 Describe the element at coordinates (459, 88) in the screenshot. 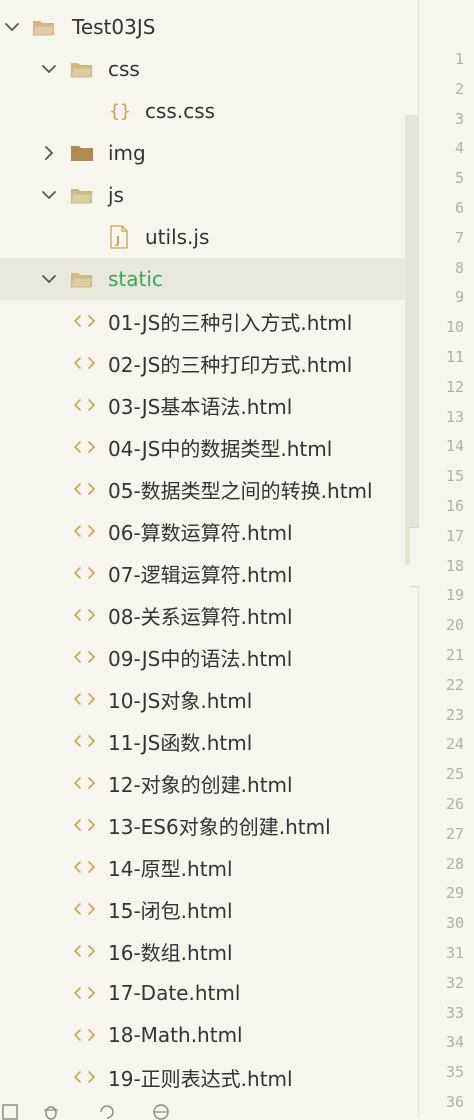

I see `line-number: 2` at that location.